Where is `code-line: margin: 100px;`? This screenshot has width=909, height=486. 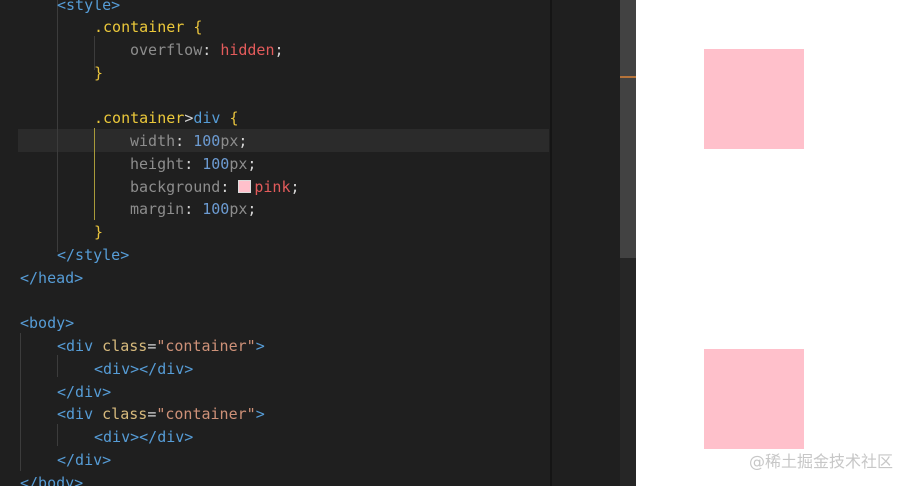
code-line: margin: 100px; is located at coordinates (193, 209).